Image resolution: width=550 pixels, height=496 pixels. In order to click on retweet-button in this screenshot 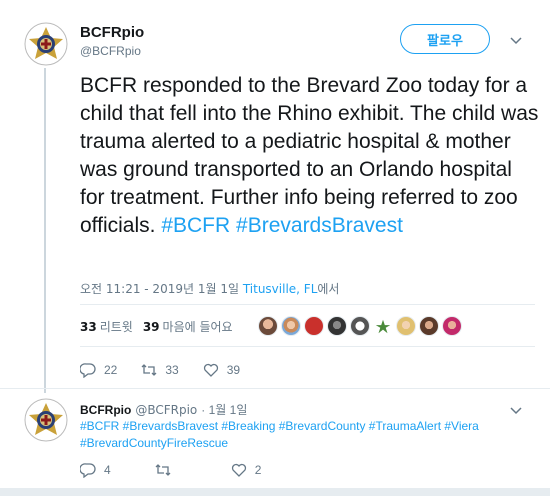, I will do `click(167, 470)`.